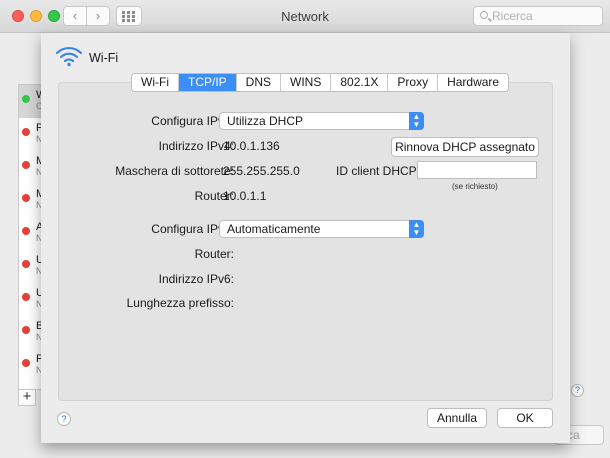  I want to click on title-bar: ‹ › Network Ricerca, so click(305, 16).